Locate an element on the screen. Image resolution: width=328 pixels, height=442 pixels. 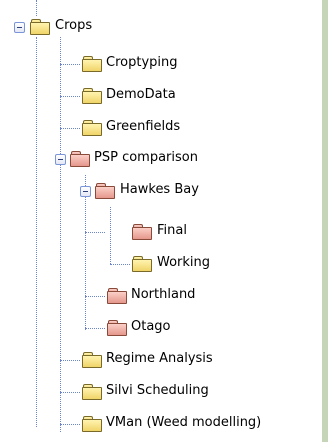
tree-item-vman: VMan (Weed modelling) is located at coordinates (183, 422).